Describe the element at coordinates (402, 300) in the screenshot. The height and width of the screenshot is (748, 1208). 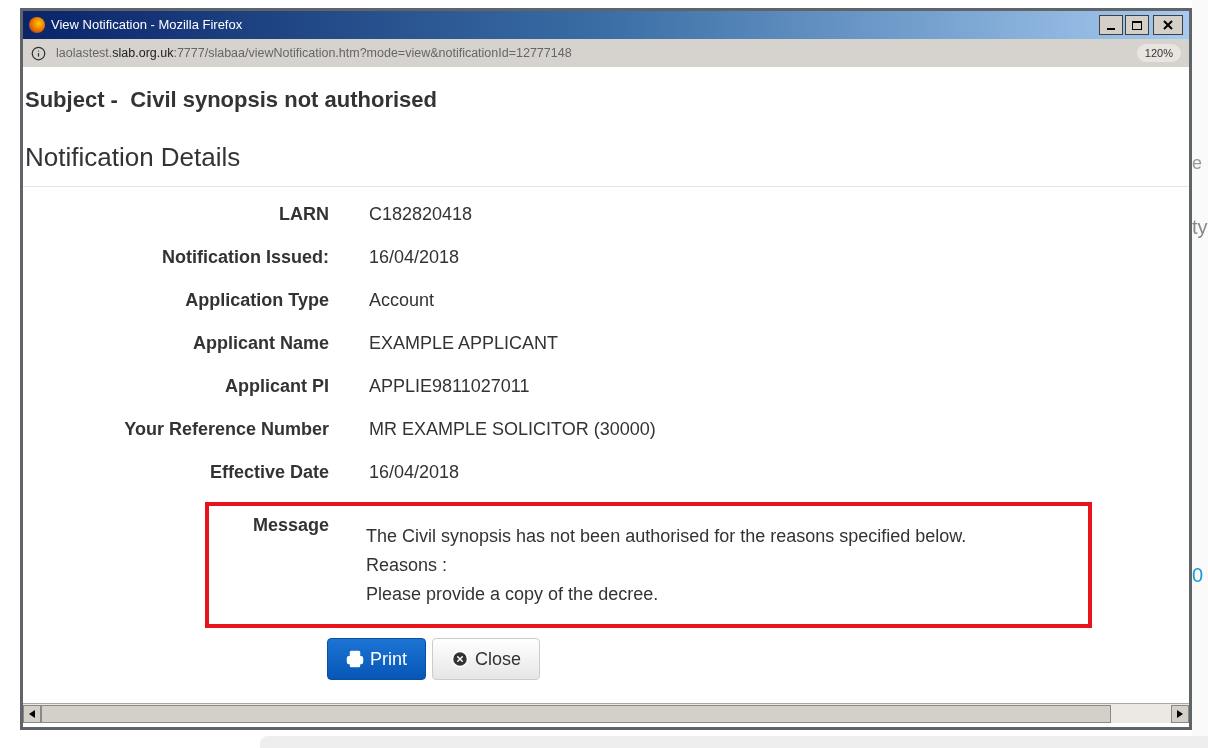
I see `field-value: Account` at that location.